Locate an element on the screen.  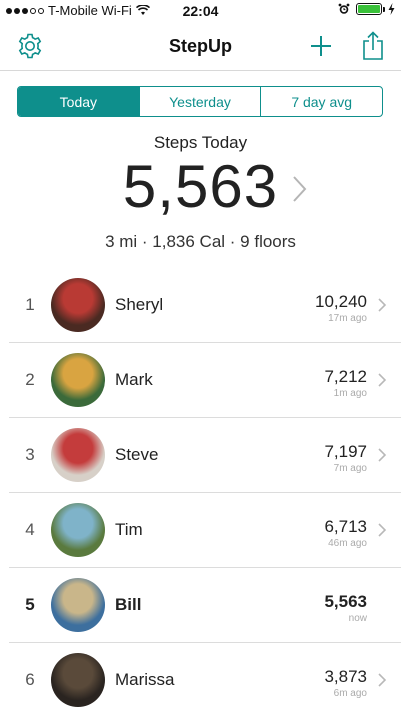
person-name: Tim is located at coordinates (129, 529).